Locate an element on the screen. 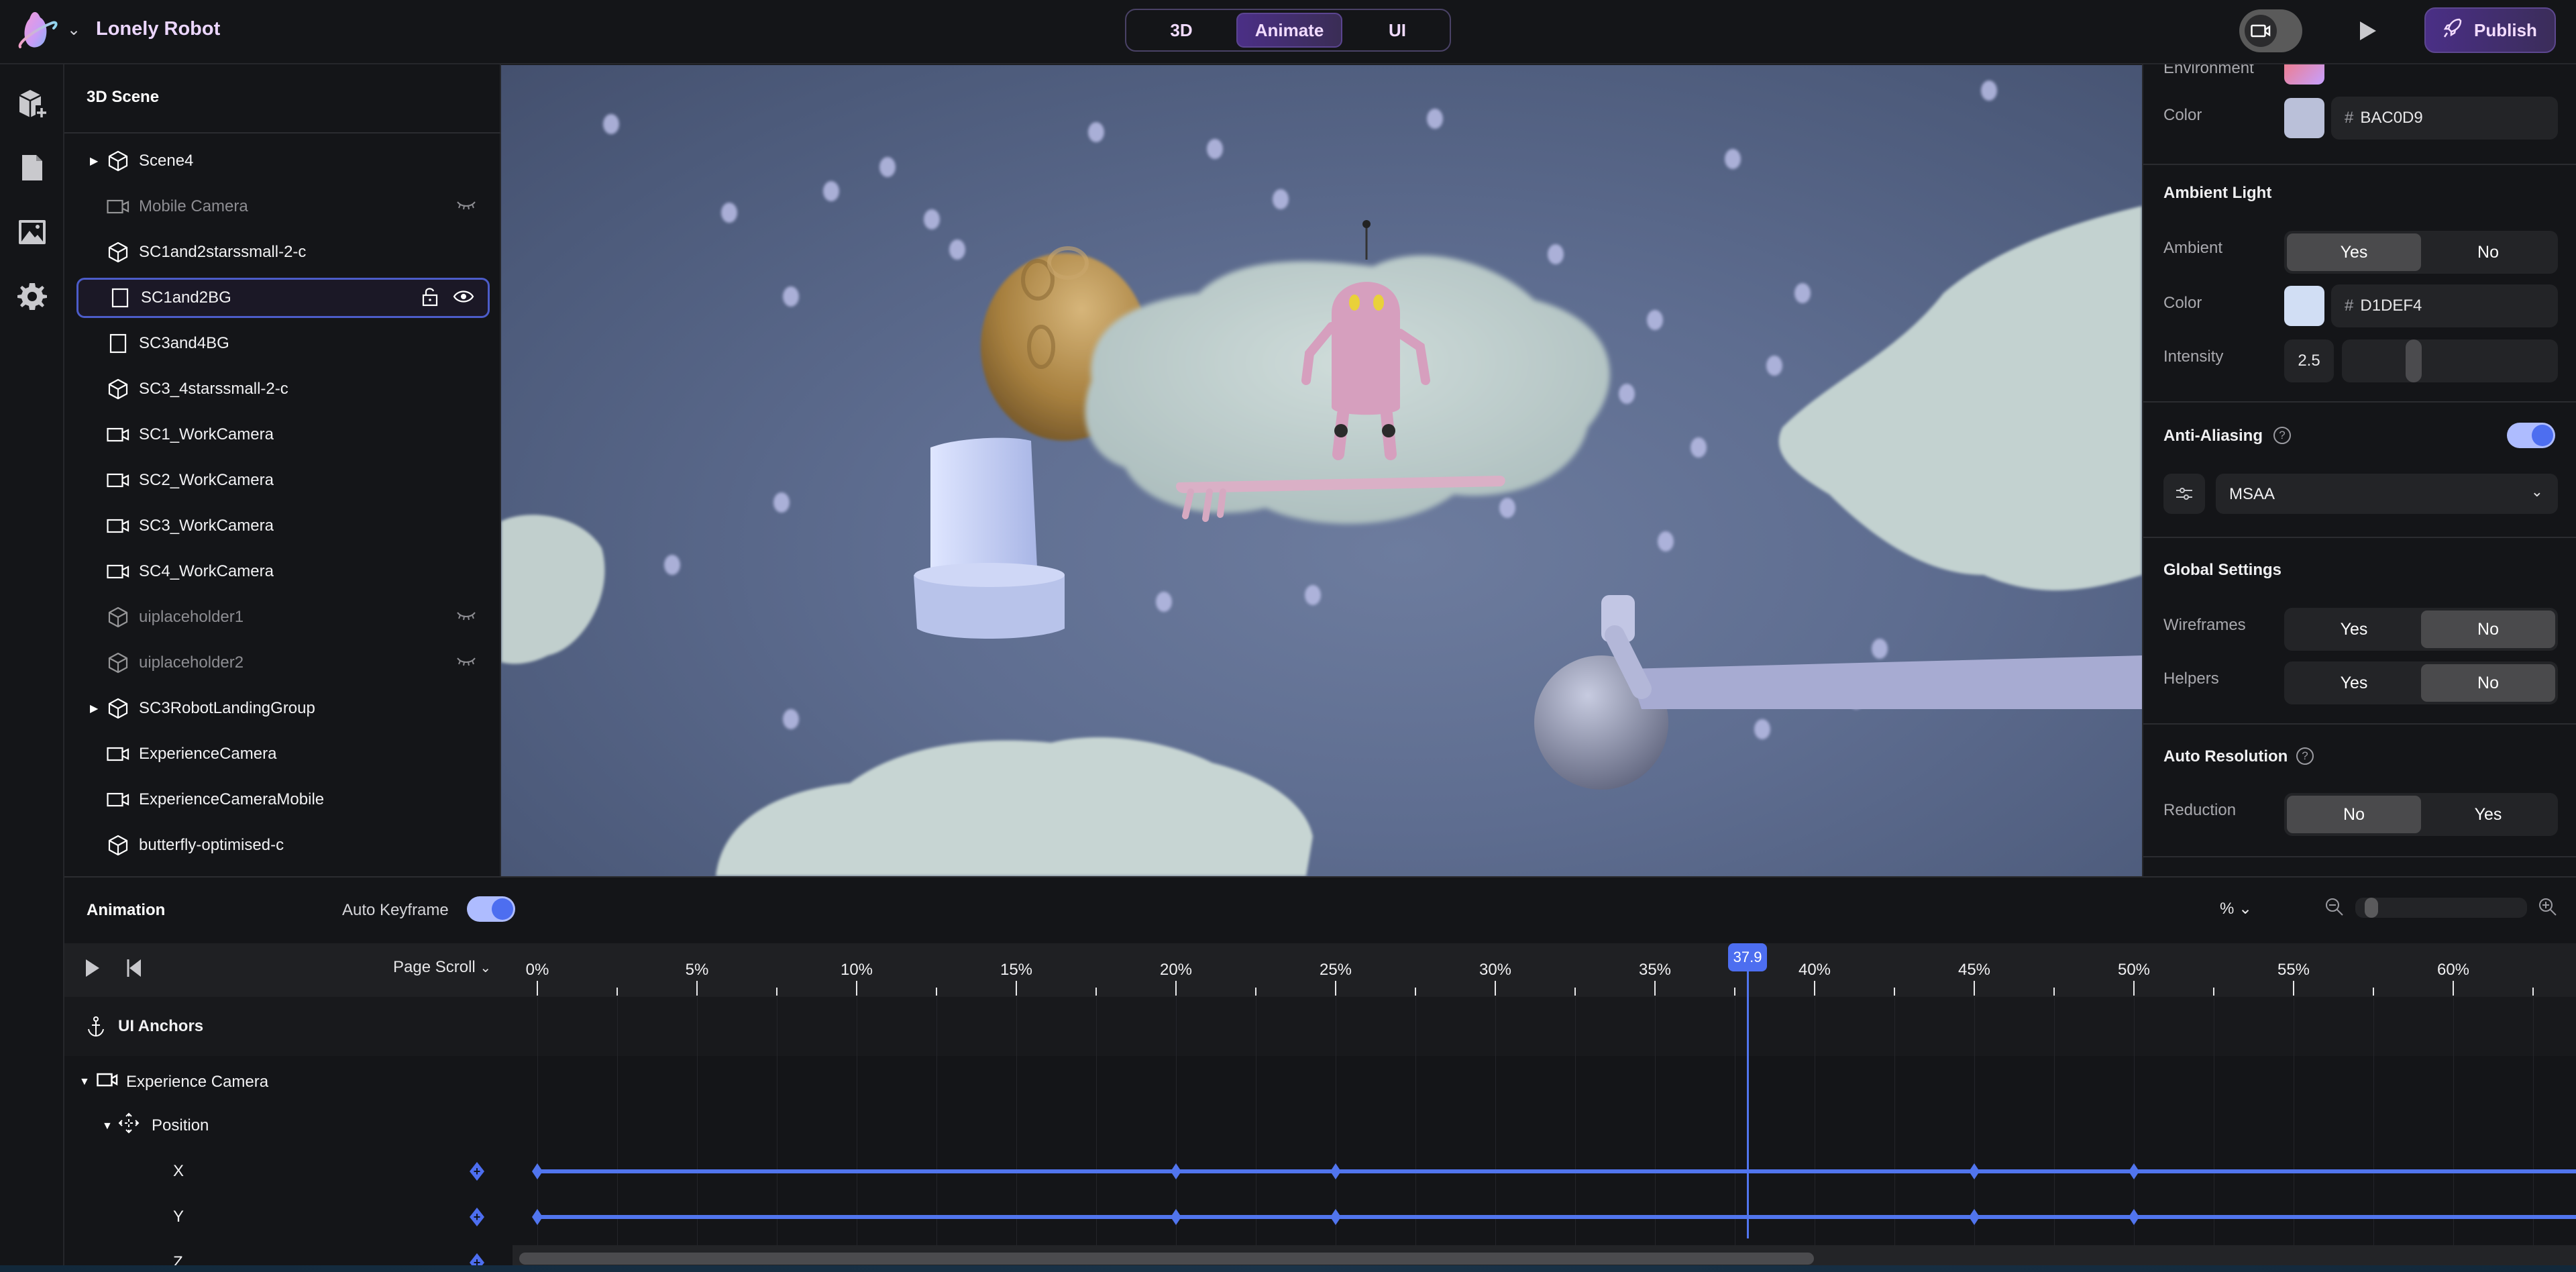 This screenshot has width=2576, height=1272. tree-item: ExperienceCameraMobile is located at coordinates (283, 800).